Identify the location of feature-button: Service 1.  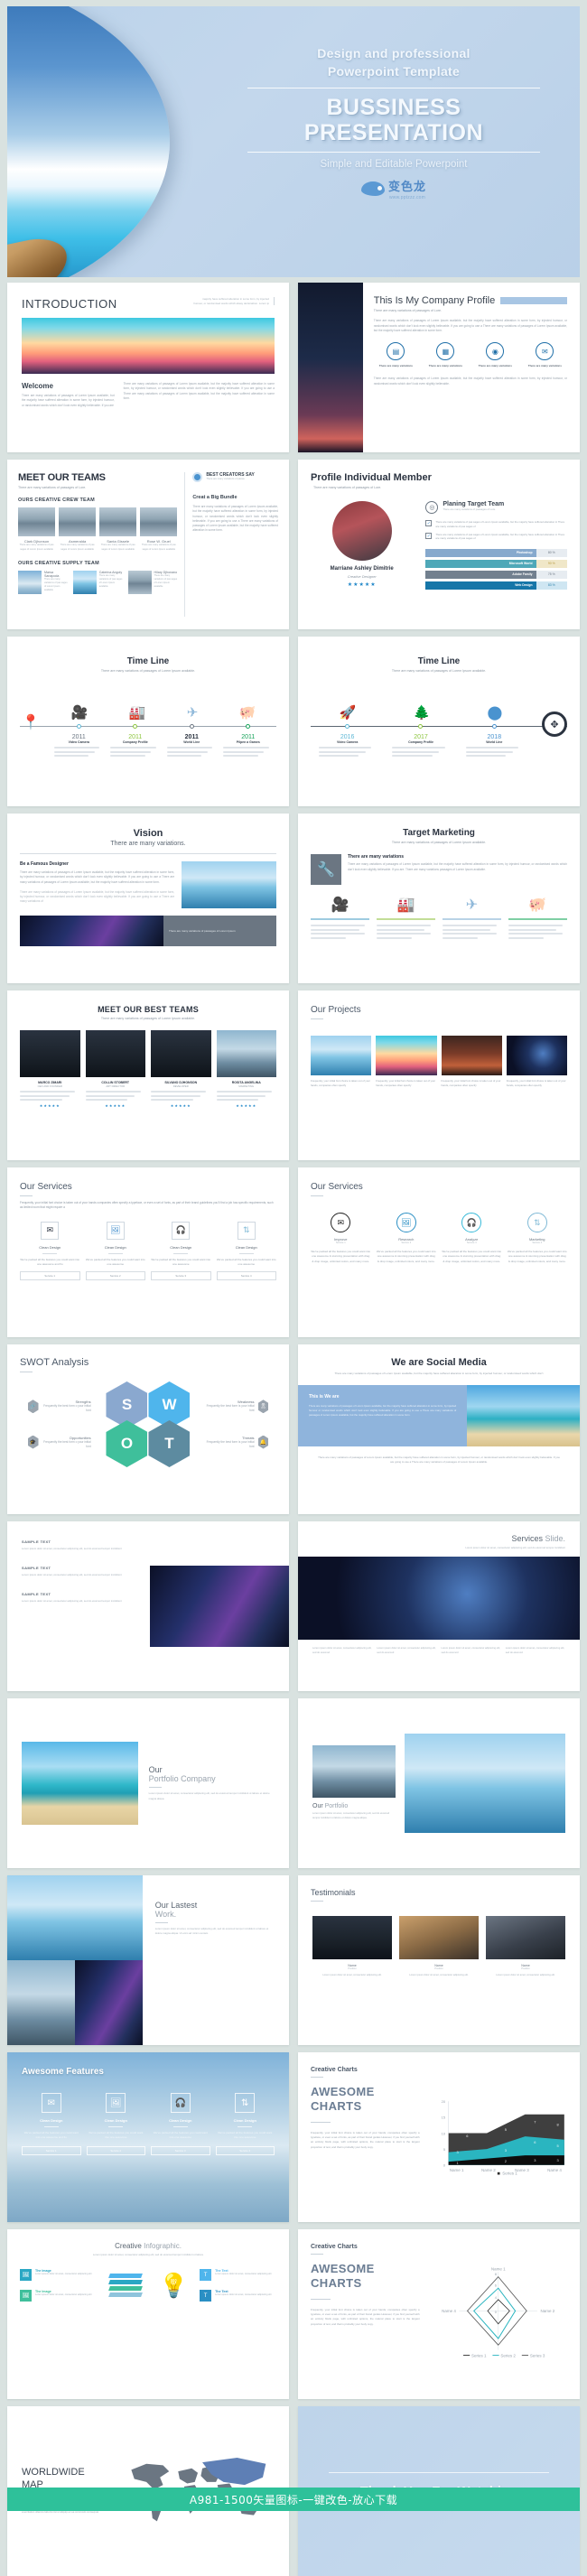
(51, 2150).